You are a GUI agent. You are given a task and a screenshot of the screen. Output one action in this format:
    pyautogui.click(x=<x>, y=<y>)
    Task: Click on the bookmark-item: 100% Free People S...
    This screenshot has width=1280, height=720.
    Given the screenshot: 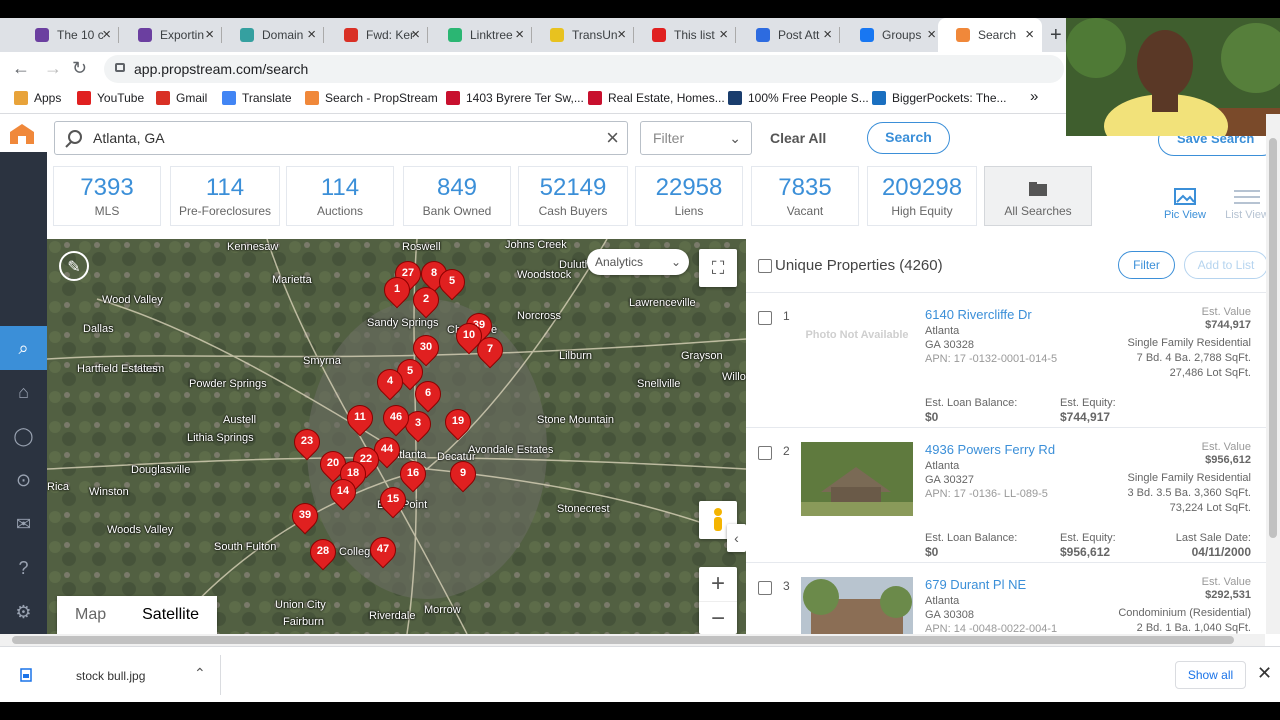 What is the action you would take?
    pyautogui.click(x=798, y=98)
    